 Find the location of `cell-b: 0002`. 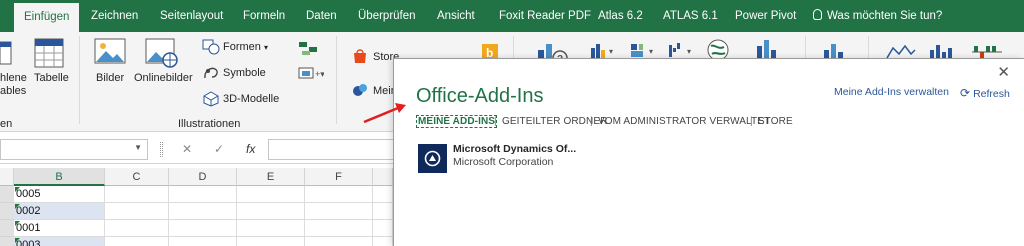

cell-b: 0002 is located at coordinates (59, 211).